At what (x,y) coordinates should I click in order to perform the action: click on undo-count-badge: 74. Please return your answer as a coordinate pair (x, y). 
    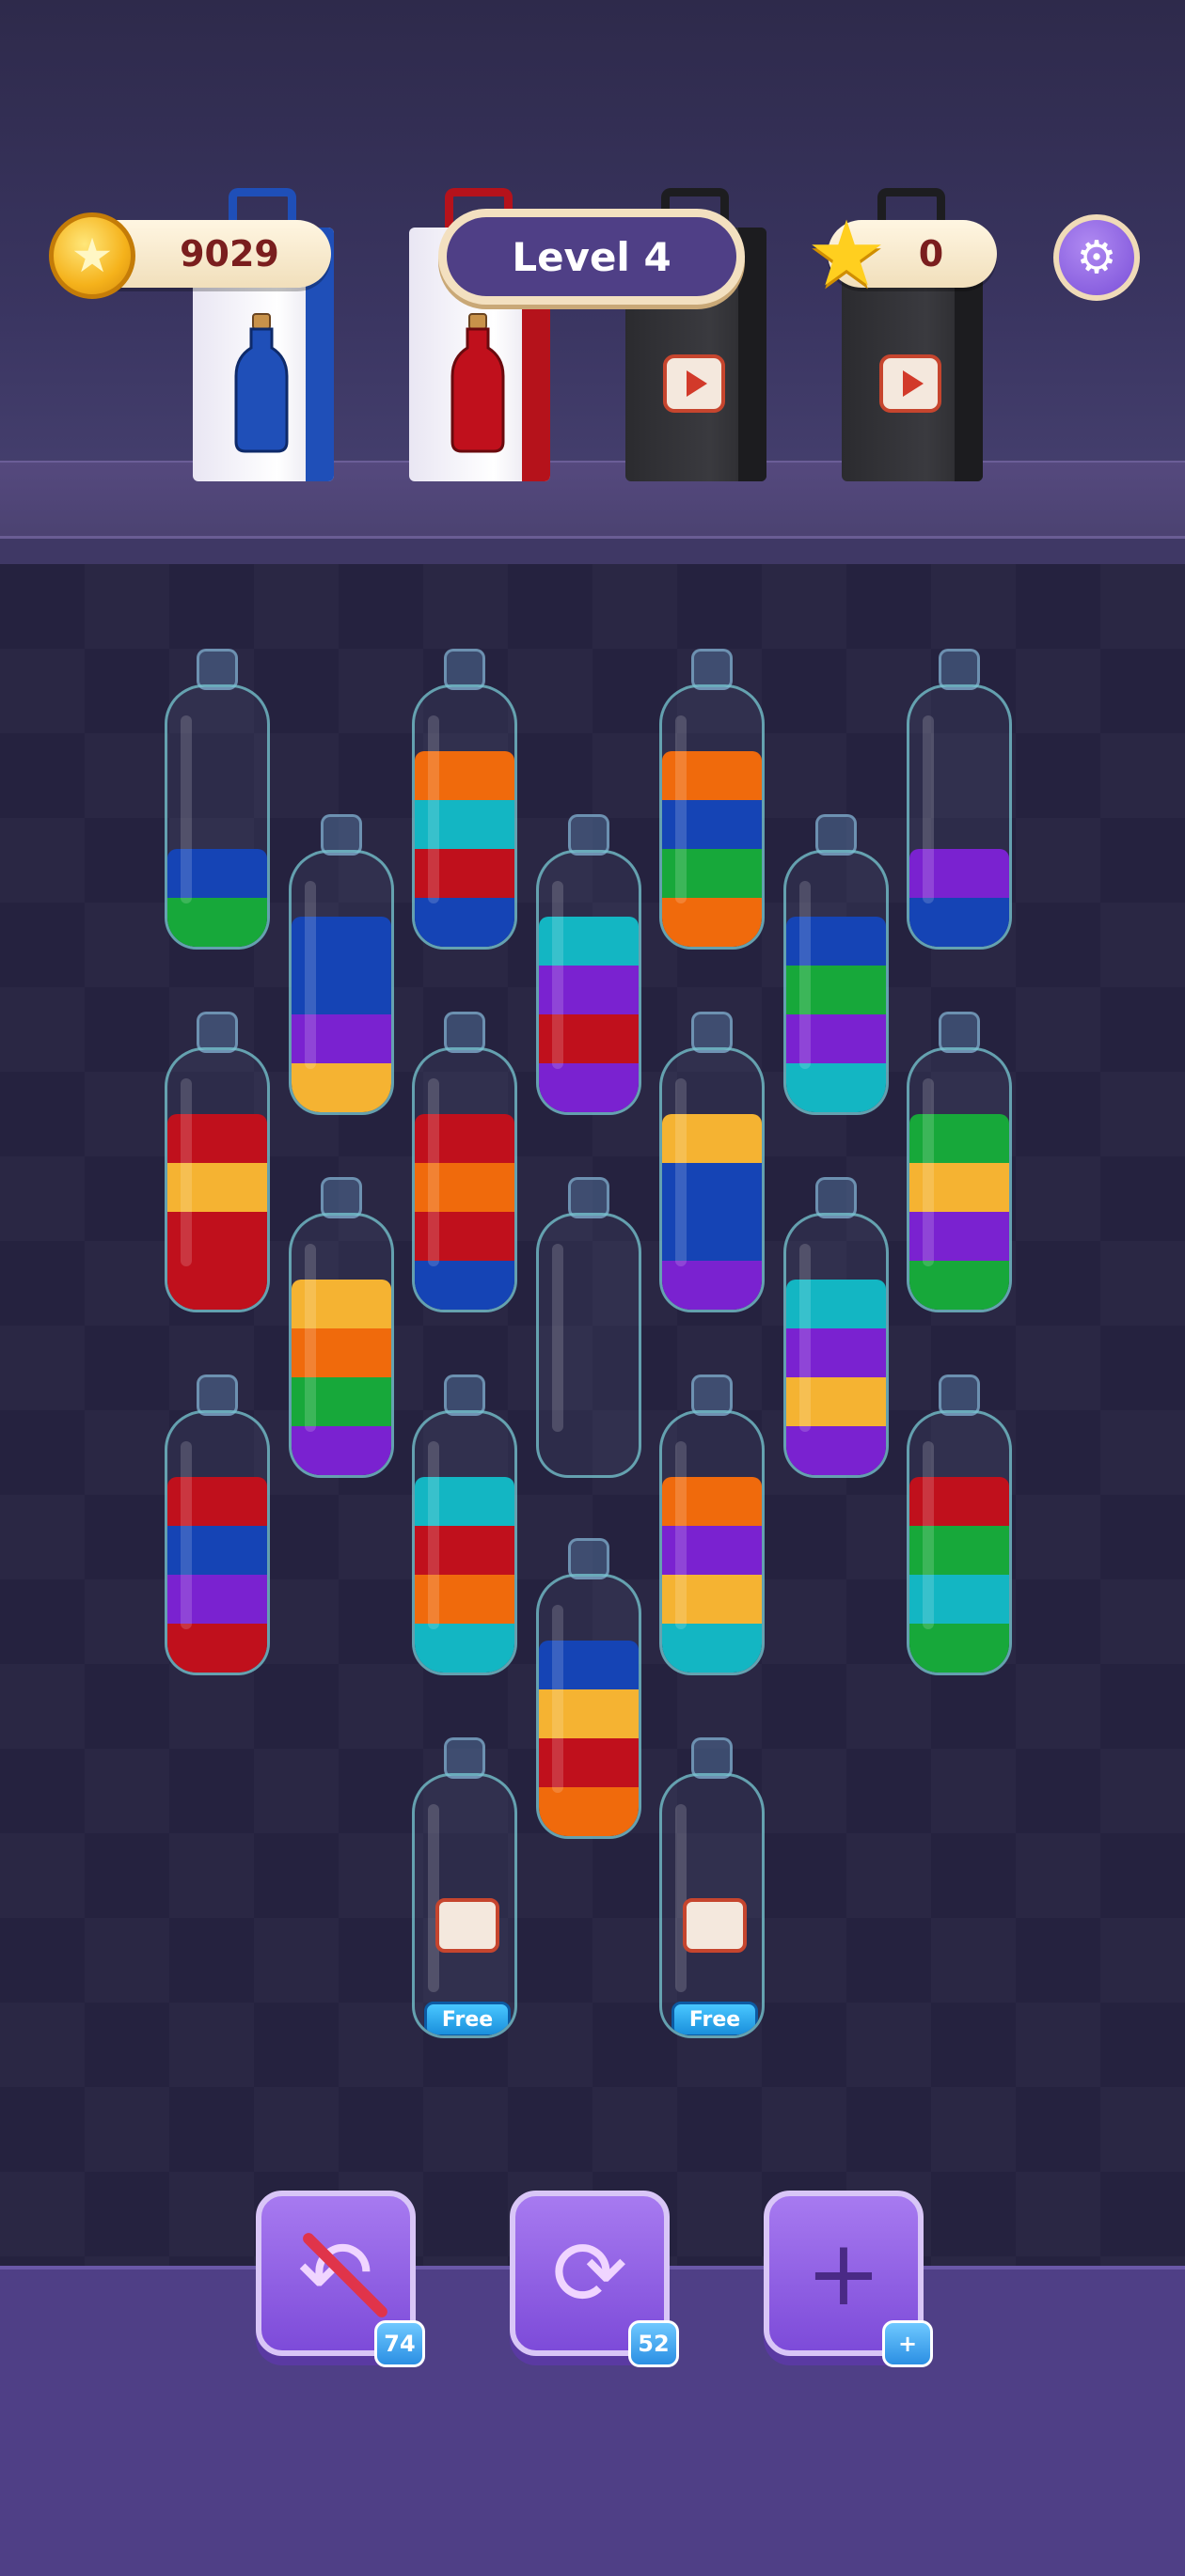
    Looking at the image, I should click on (399, 2343).